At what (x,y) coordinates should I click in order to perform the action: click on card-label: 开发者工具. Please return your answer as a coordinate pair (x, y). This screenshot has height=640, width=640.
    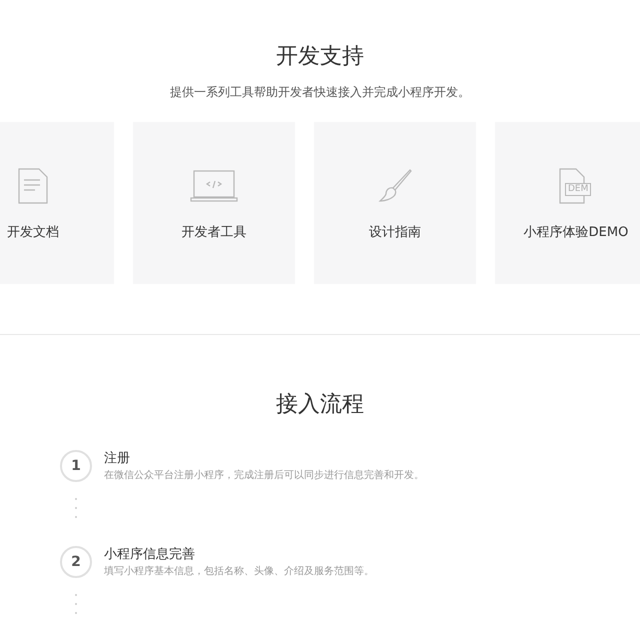
    Looking at the image, I should click on (214, 233).